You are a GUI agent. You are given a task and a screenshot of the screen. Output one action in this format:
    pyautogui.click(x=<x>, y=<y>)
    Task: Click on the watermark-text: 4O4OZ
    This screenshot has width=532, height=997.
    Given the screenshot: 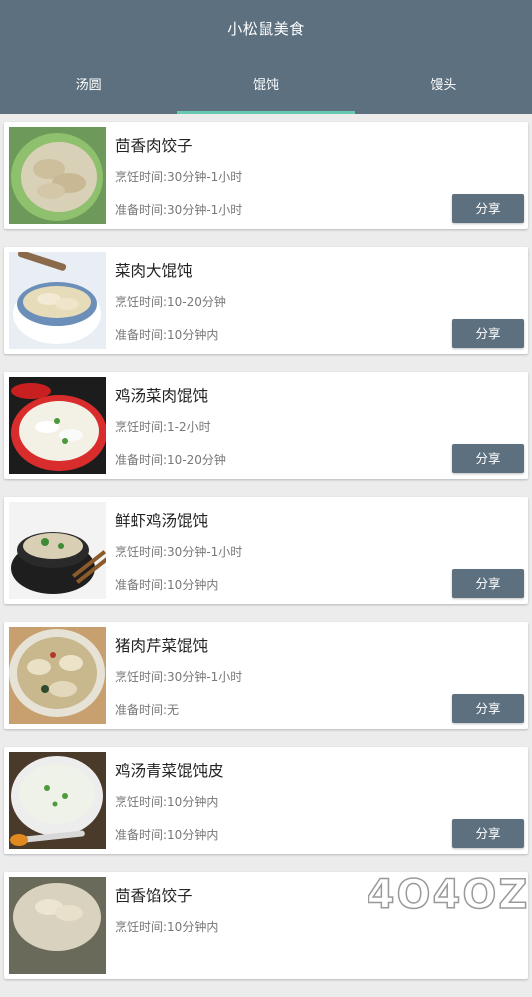 What is the action you would take?
    pyautogui.click(x=448, y=895)
    